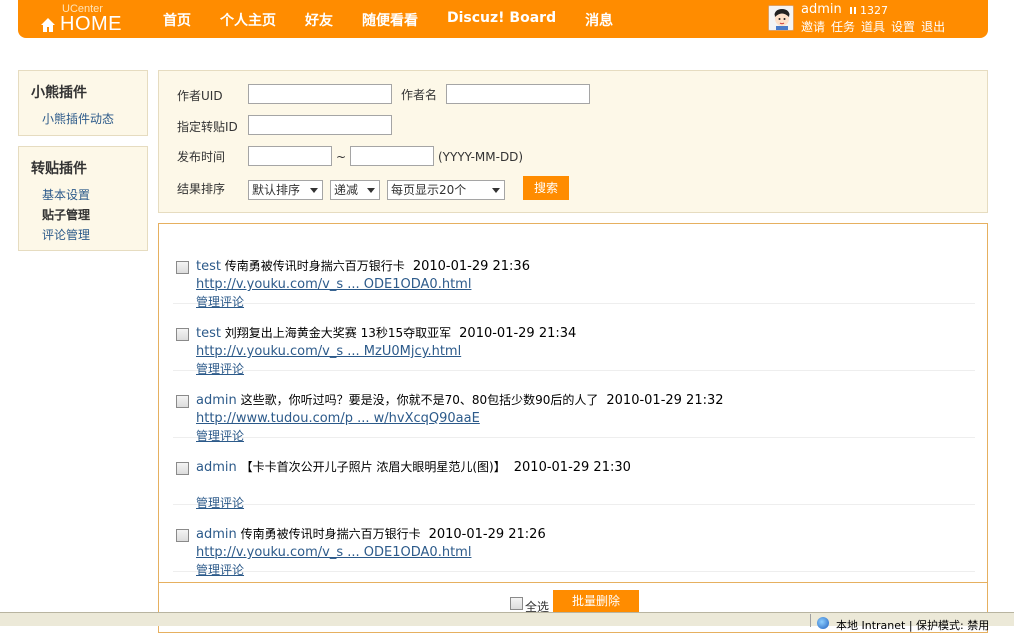  What do you see at coordinates (390, 20) in the screenshot?
I see `nav-browse: 随便看看` at bounding box center [390, 20].